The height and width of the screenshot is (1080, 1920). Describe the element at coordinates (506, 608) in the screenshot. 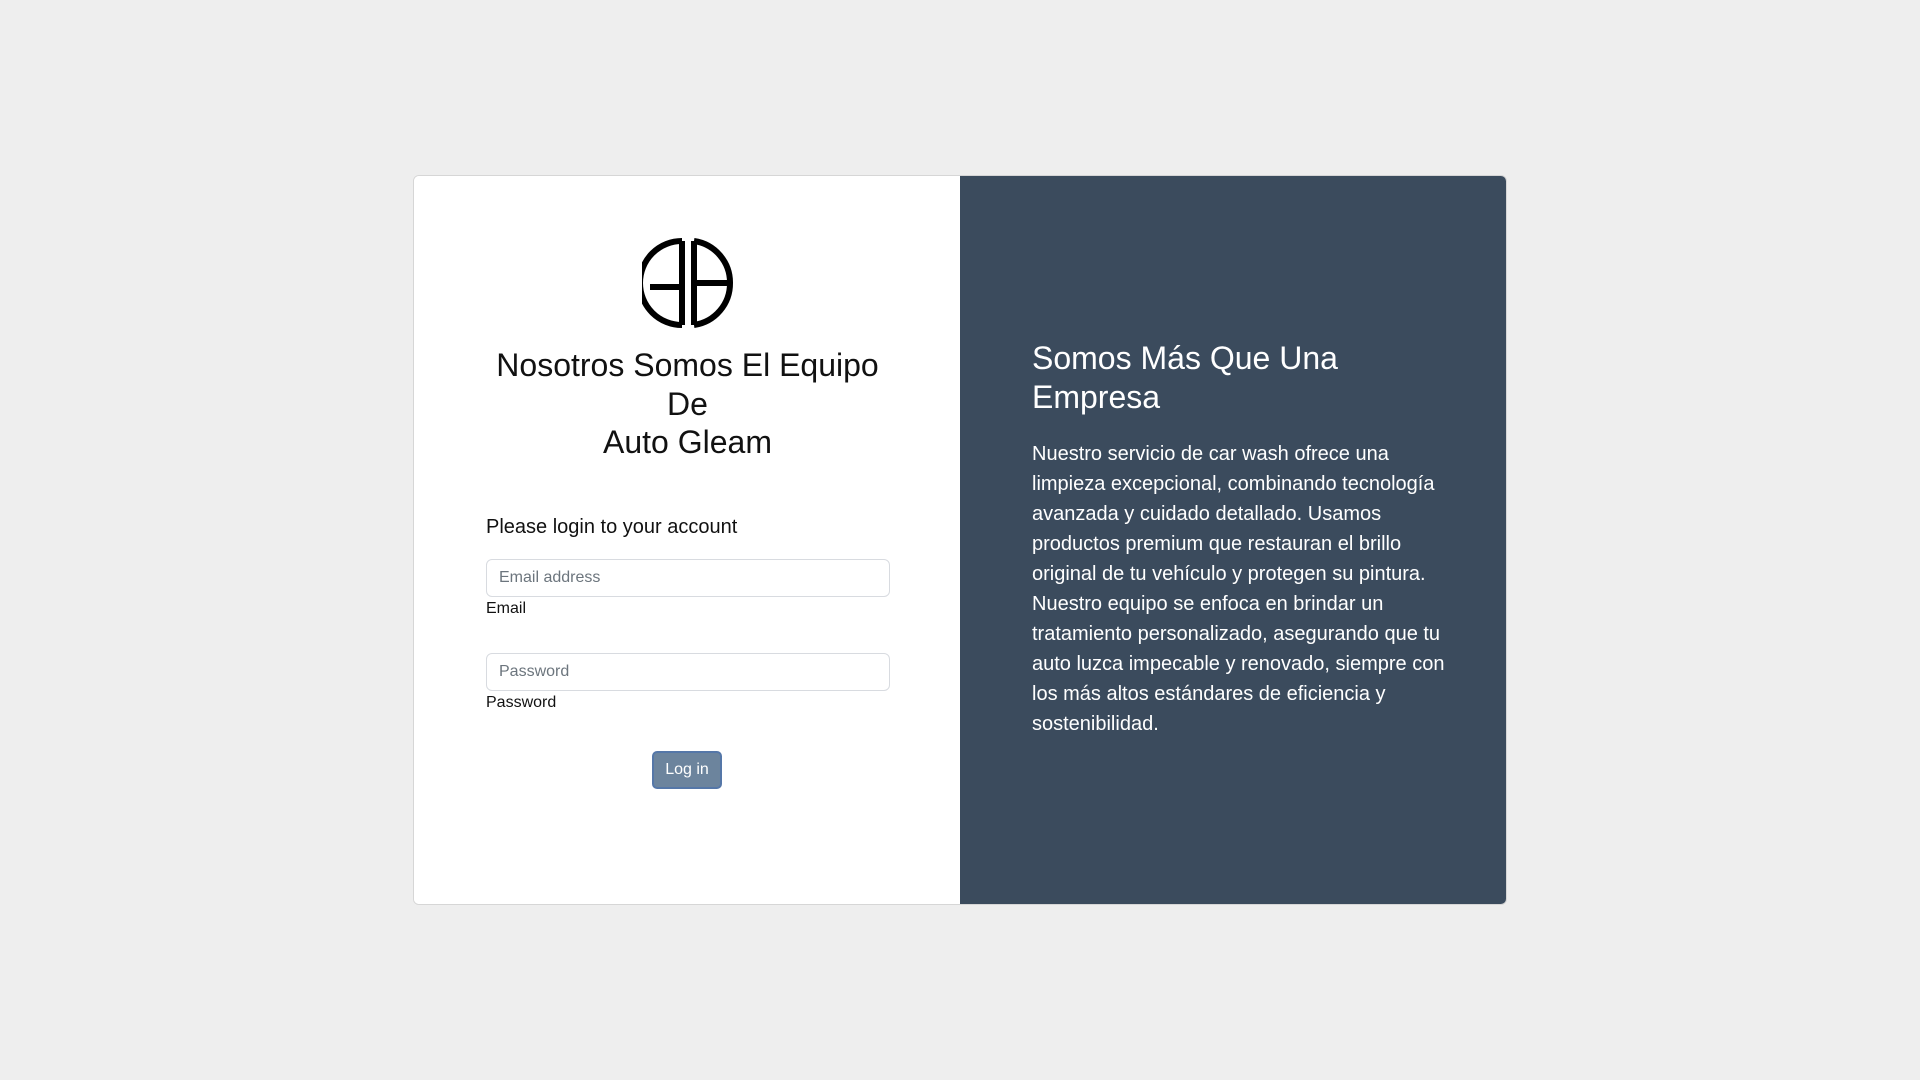

I see `email-label: Email` at that location.